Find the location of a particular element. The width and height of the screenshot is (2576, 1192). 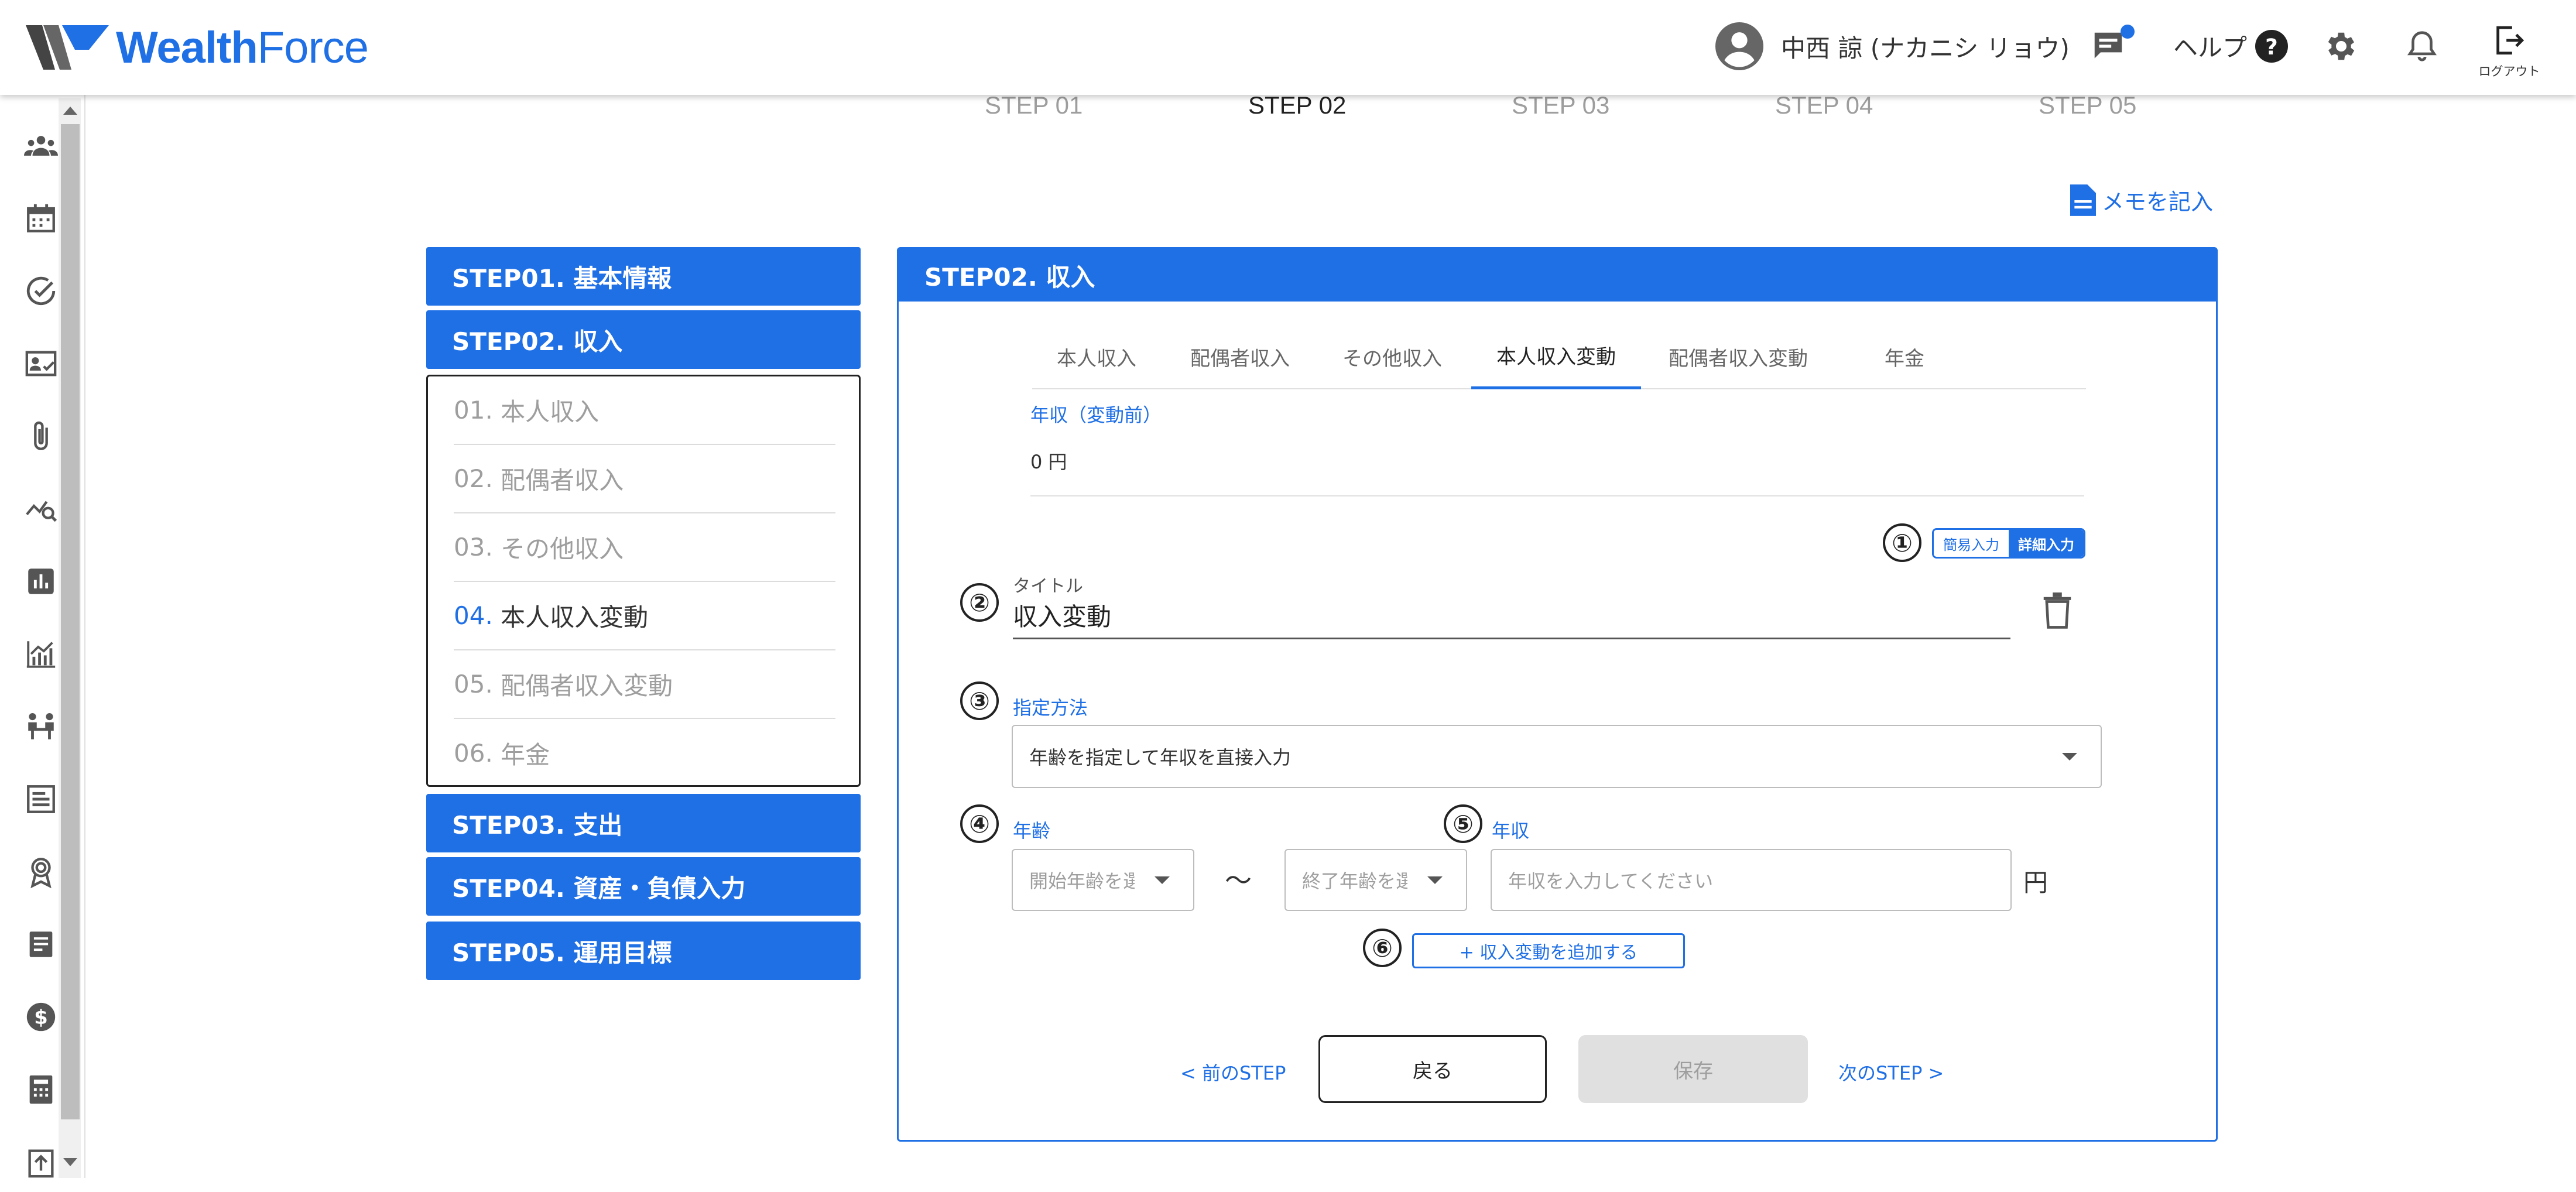

scroll-up-arrow-icon is located at coordinates (70, 111).